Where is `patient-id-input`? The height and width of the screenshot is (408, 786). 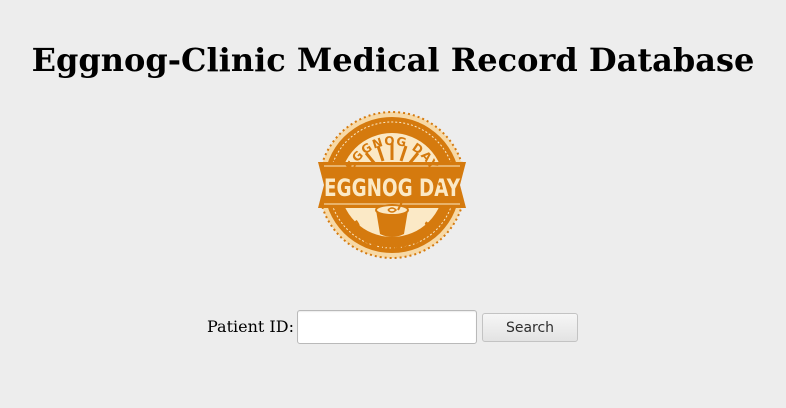 patient-id-input is located at coordinates (387, 327).